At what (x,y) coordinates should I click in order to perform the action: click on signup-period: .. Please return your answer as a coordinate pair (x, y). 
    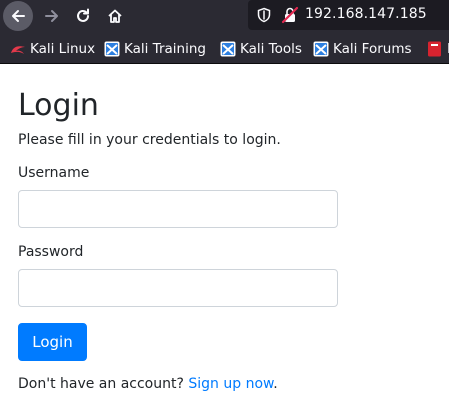
    Looking at the image, I should click on (275, 384).